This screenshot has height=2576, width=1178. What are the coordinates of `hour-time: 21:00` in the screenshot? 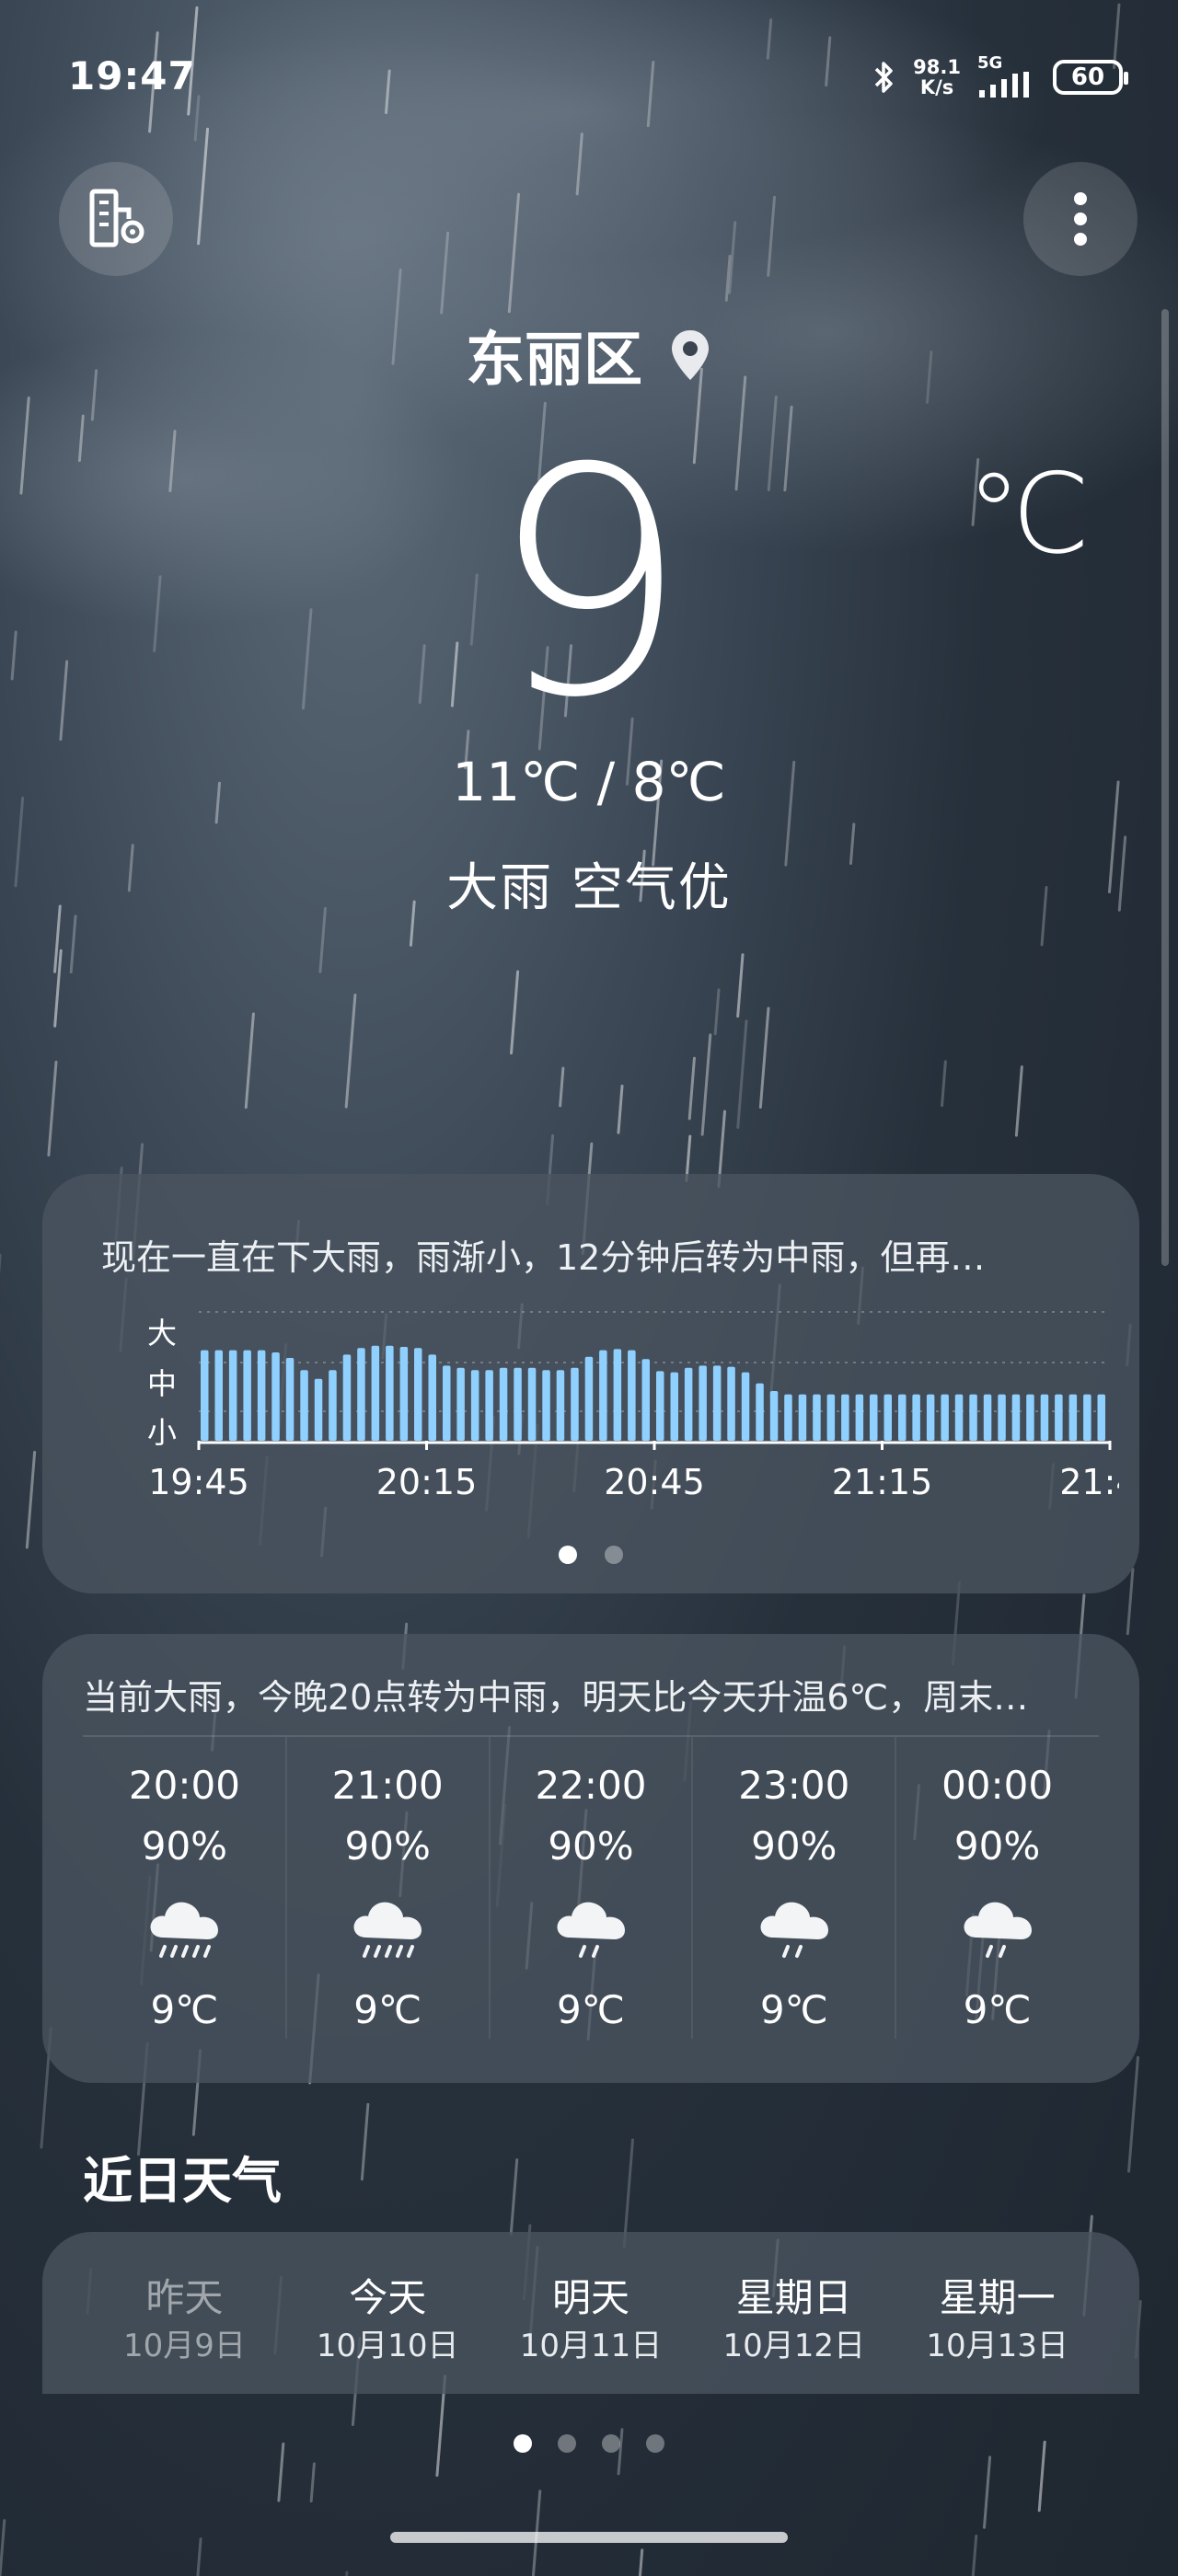 It's located at (387, 1785).